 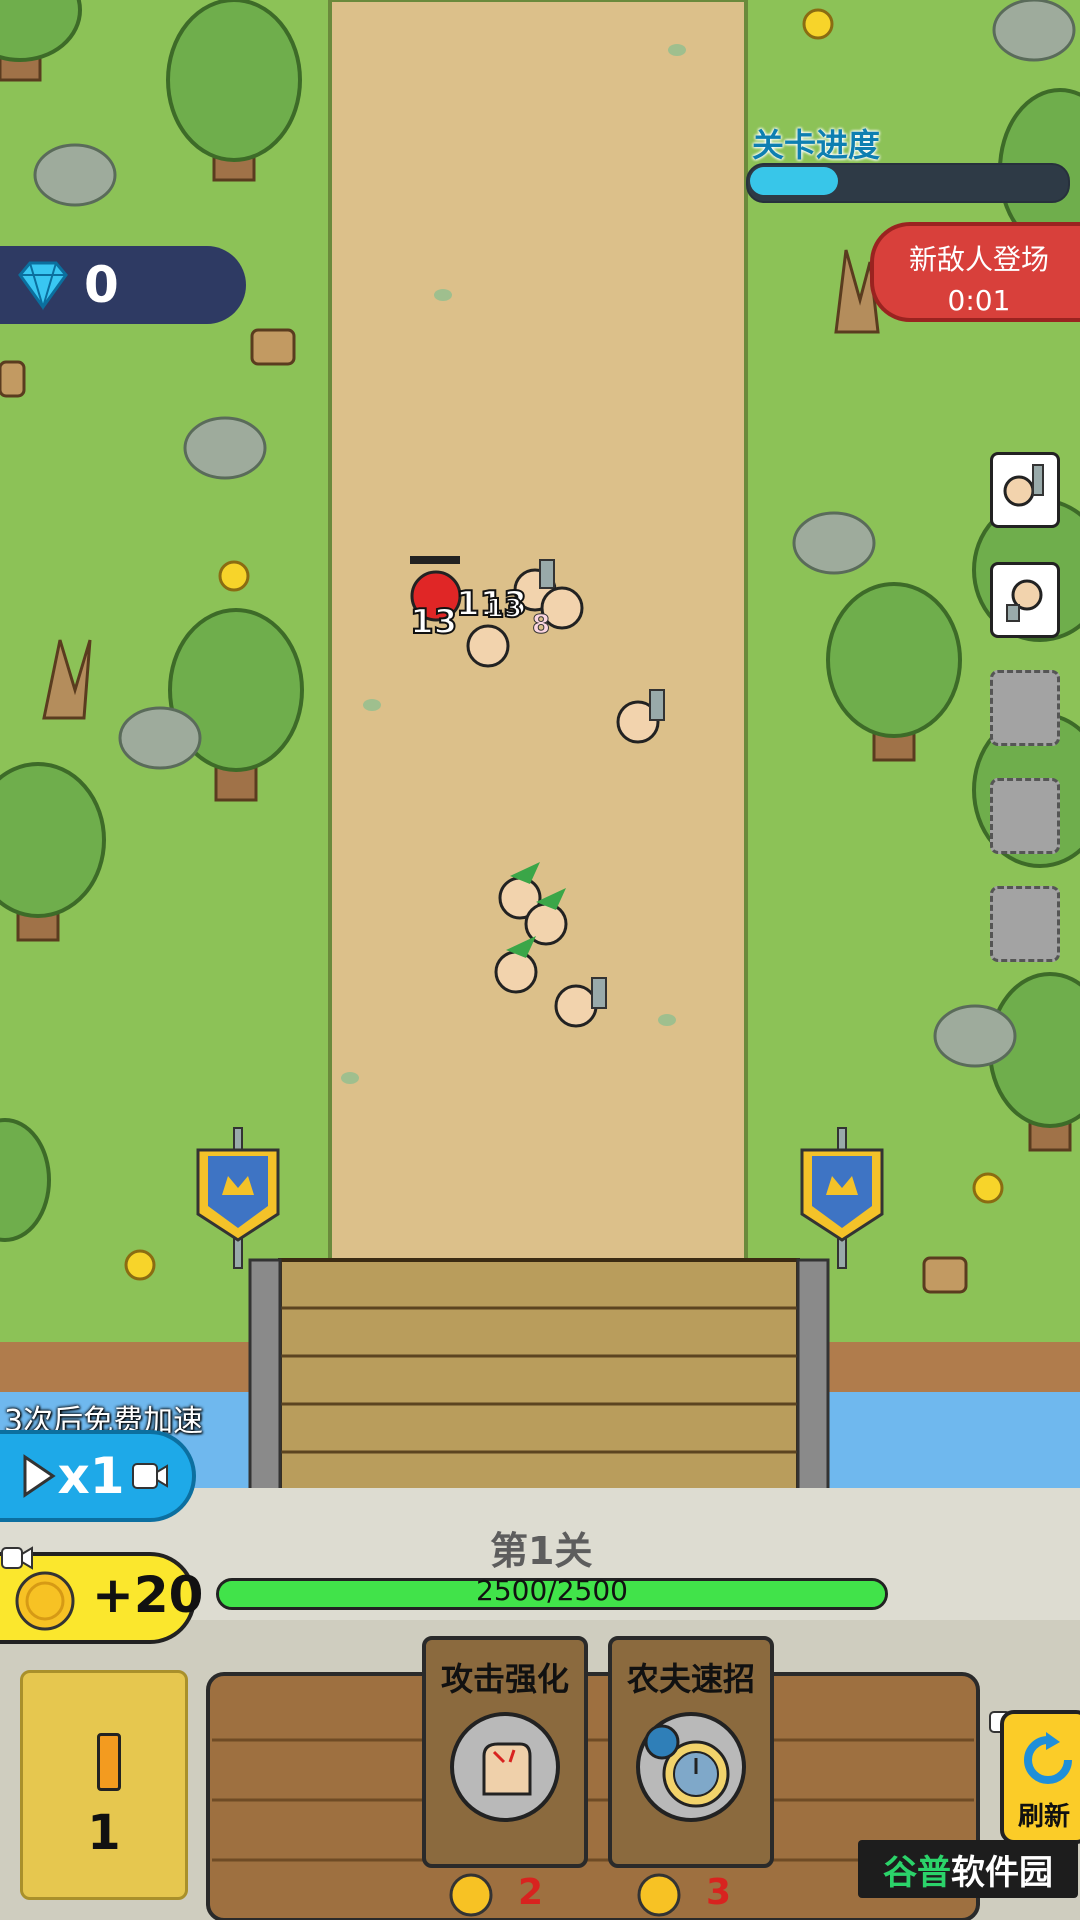 What do you see at coordinates (816, 145) in the screenshot?
I see `level-progress-label: 关卡进度` at bounding box center [816, 145].